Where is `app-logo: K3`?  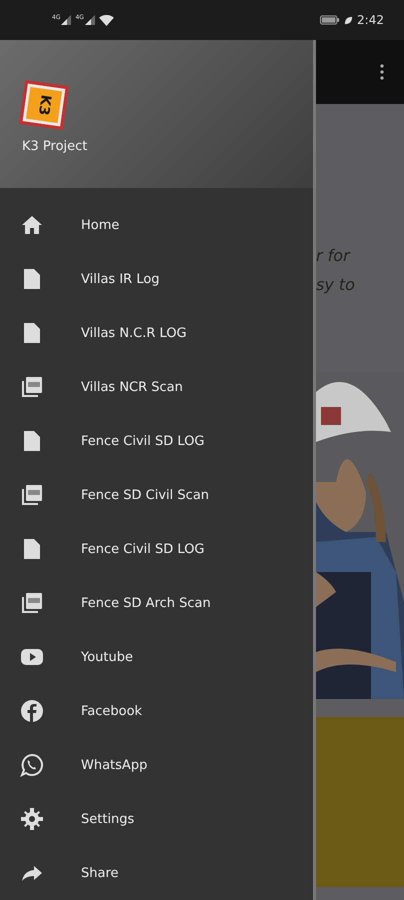
app-logo: K3 is located at coordinates (44, 105).